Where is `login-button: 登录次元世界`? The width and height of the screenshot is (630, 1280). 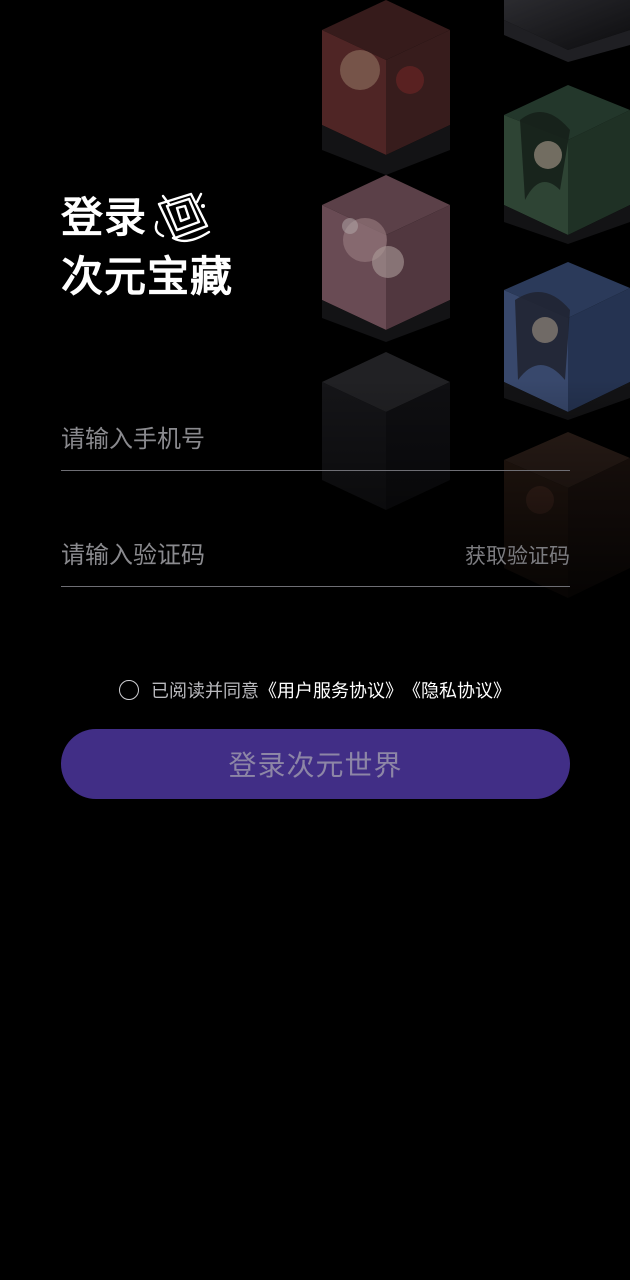 login-button: 登录次元世界 is located at coordinates (315, 764).